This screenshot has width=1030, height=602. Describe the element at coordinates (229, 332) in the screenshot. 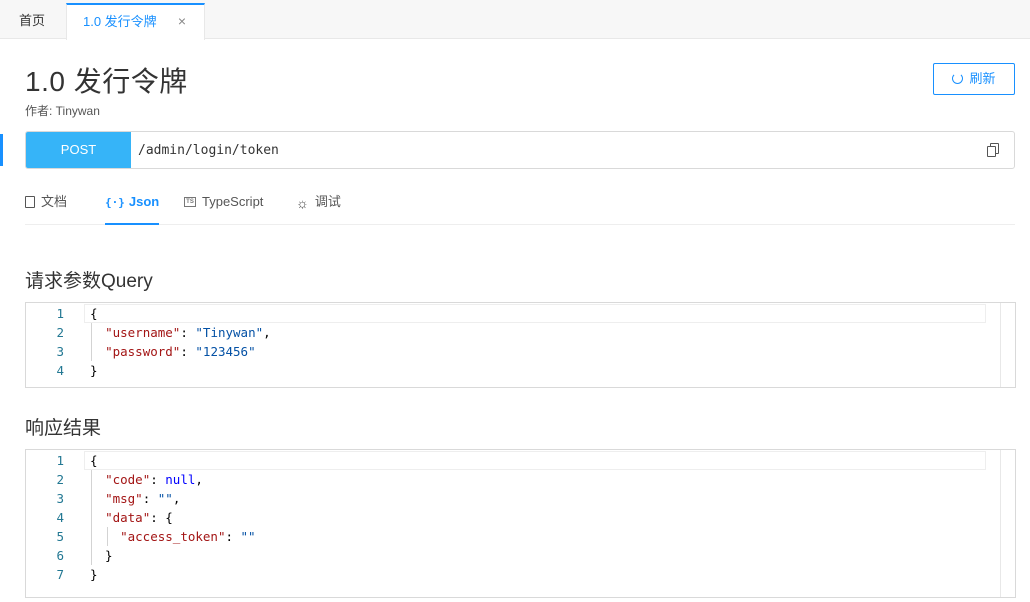

I see `code-token: "Tinywan"` at that location.